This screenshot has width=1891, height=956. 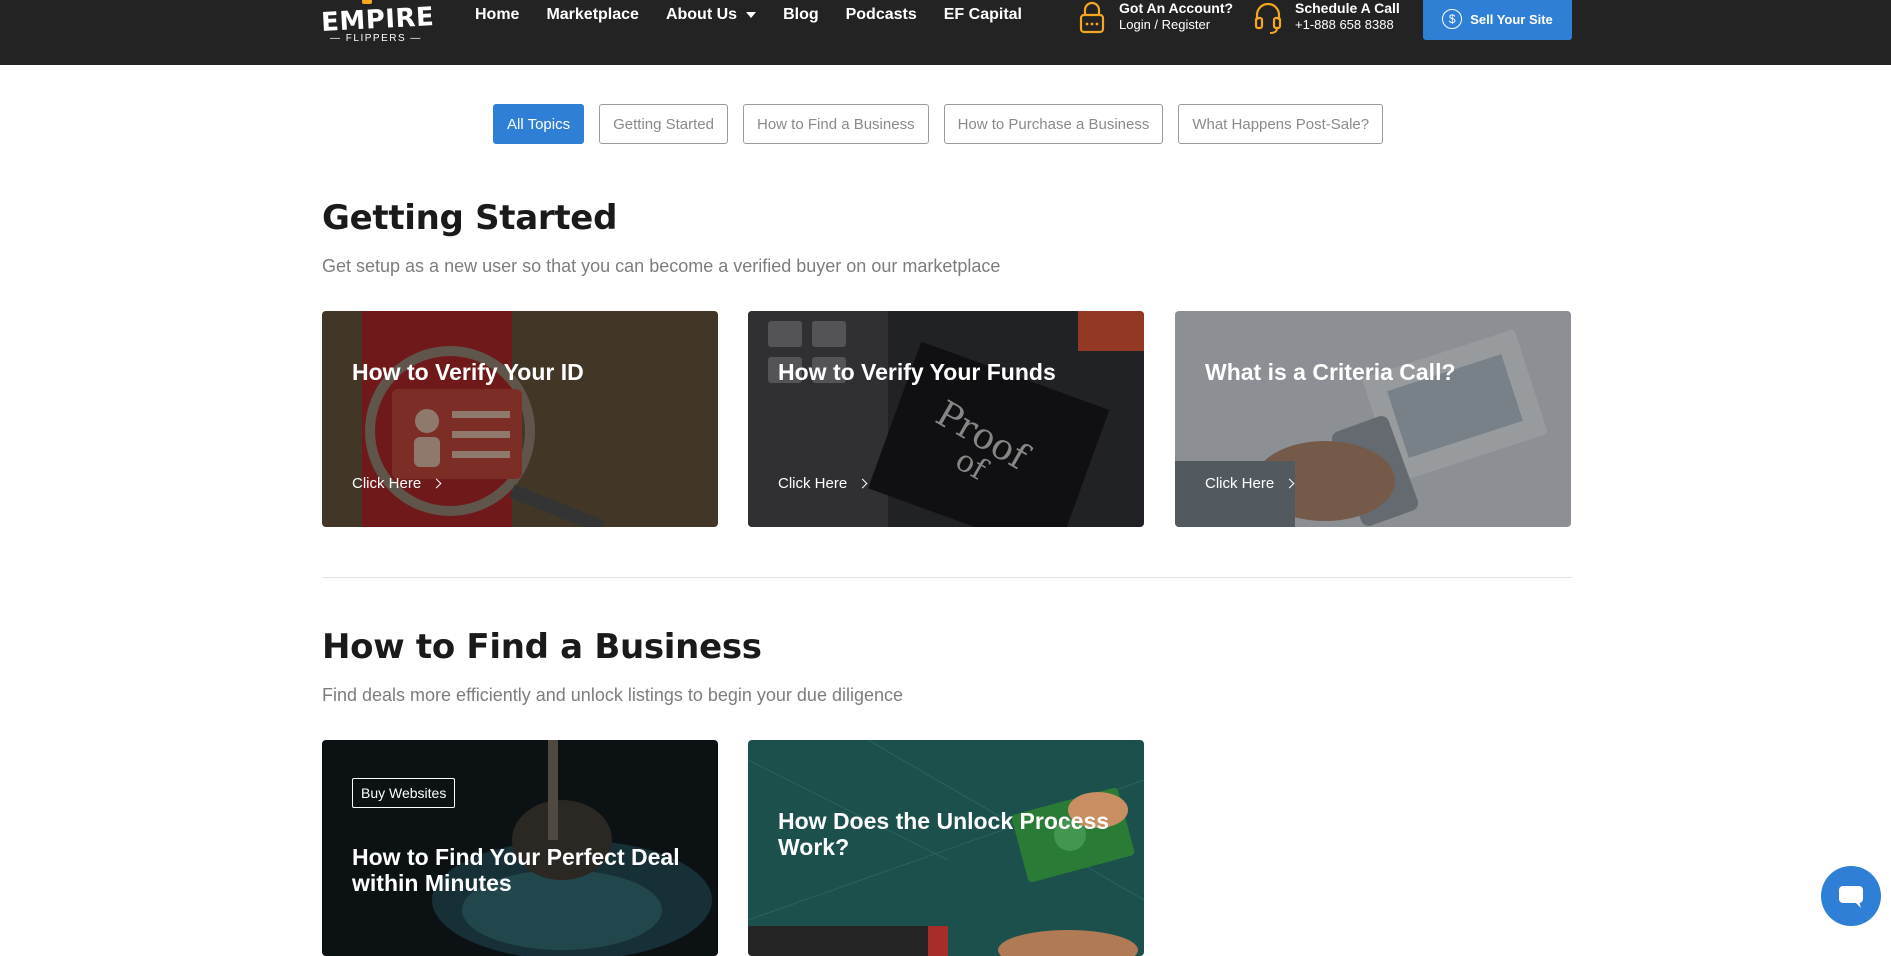 I want to click on nav-home: Home, so click(x=497, y=15).